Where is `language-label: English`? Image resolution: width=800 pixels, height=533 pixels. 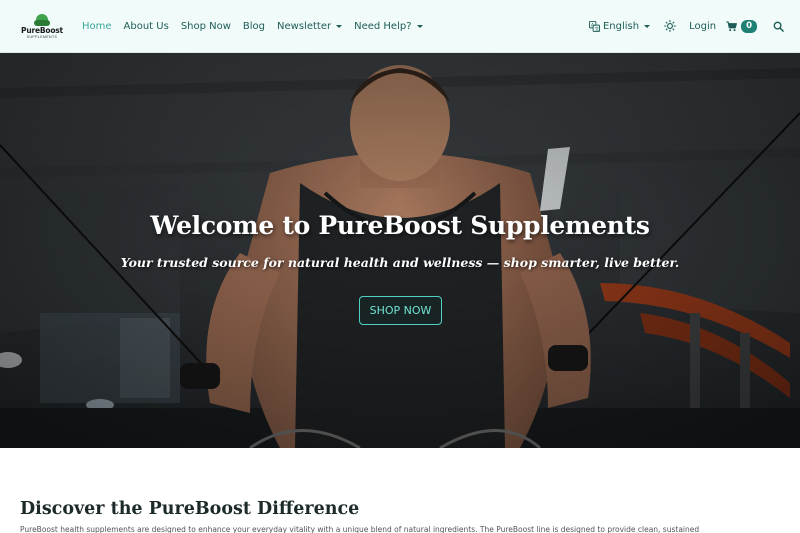 language-label: English is located at coordinates (621, 26).